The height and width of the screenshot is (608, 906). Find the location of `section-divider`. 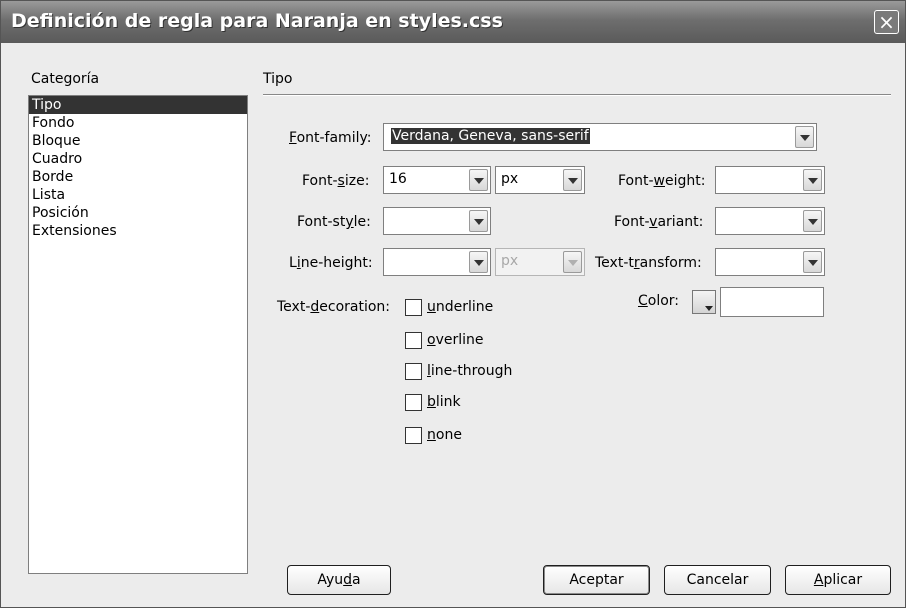

section-divider is located at coordinates (577, 95).